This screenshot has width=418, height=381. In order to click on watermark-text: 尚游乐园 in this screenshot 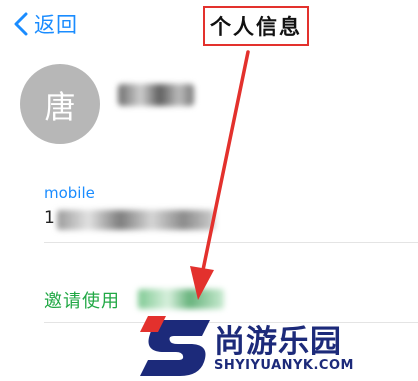, I will do `click(278, 342)`.